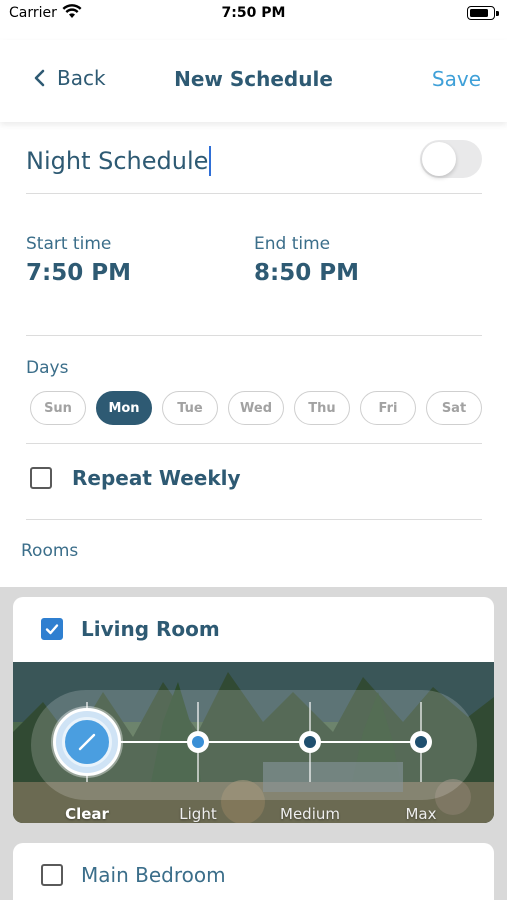 The width and height of the screenshot is (507, 900). What do you see at coordinates (210, 161) in the screenshot?
I see `text-caret` at bounding box center [210, 161].